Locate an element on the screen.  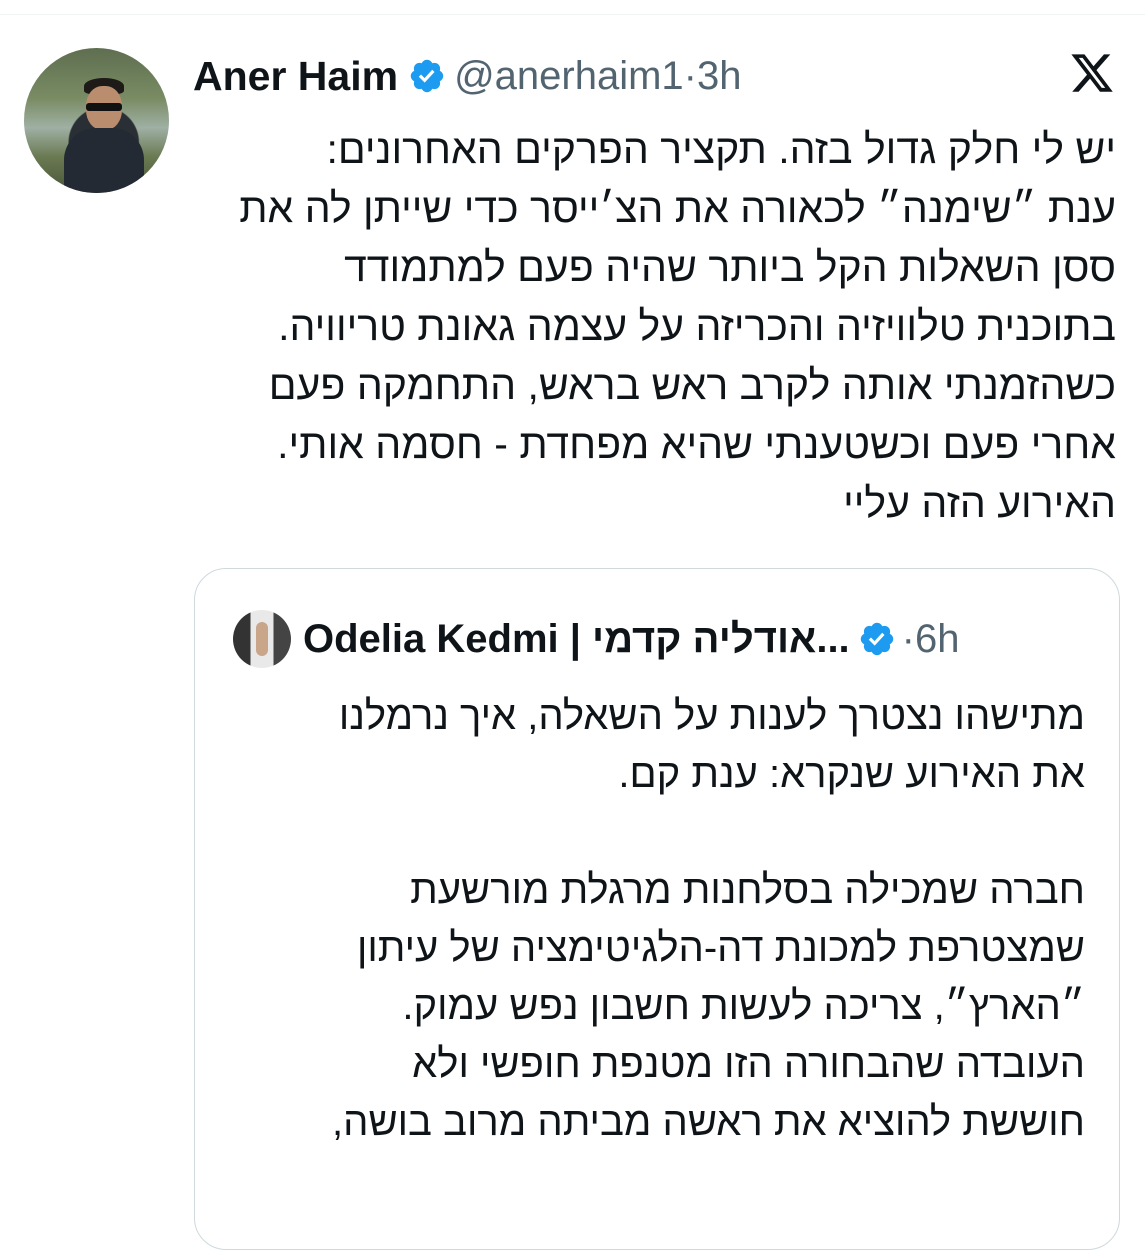
author-avatar is located at coordinates (96, 120).